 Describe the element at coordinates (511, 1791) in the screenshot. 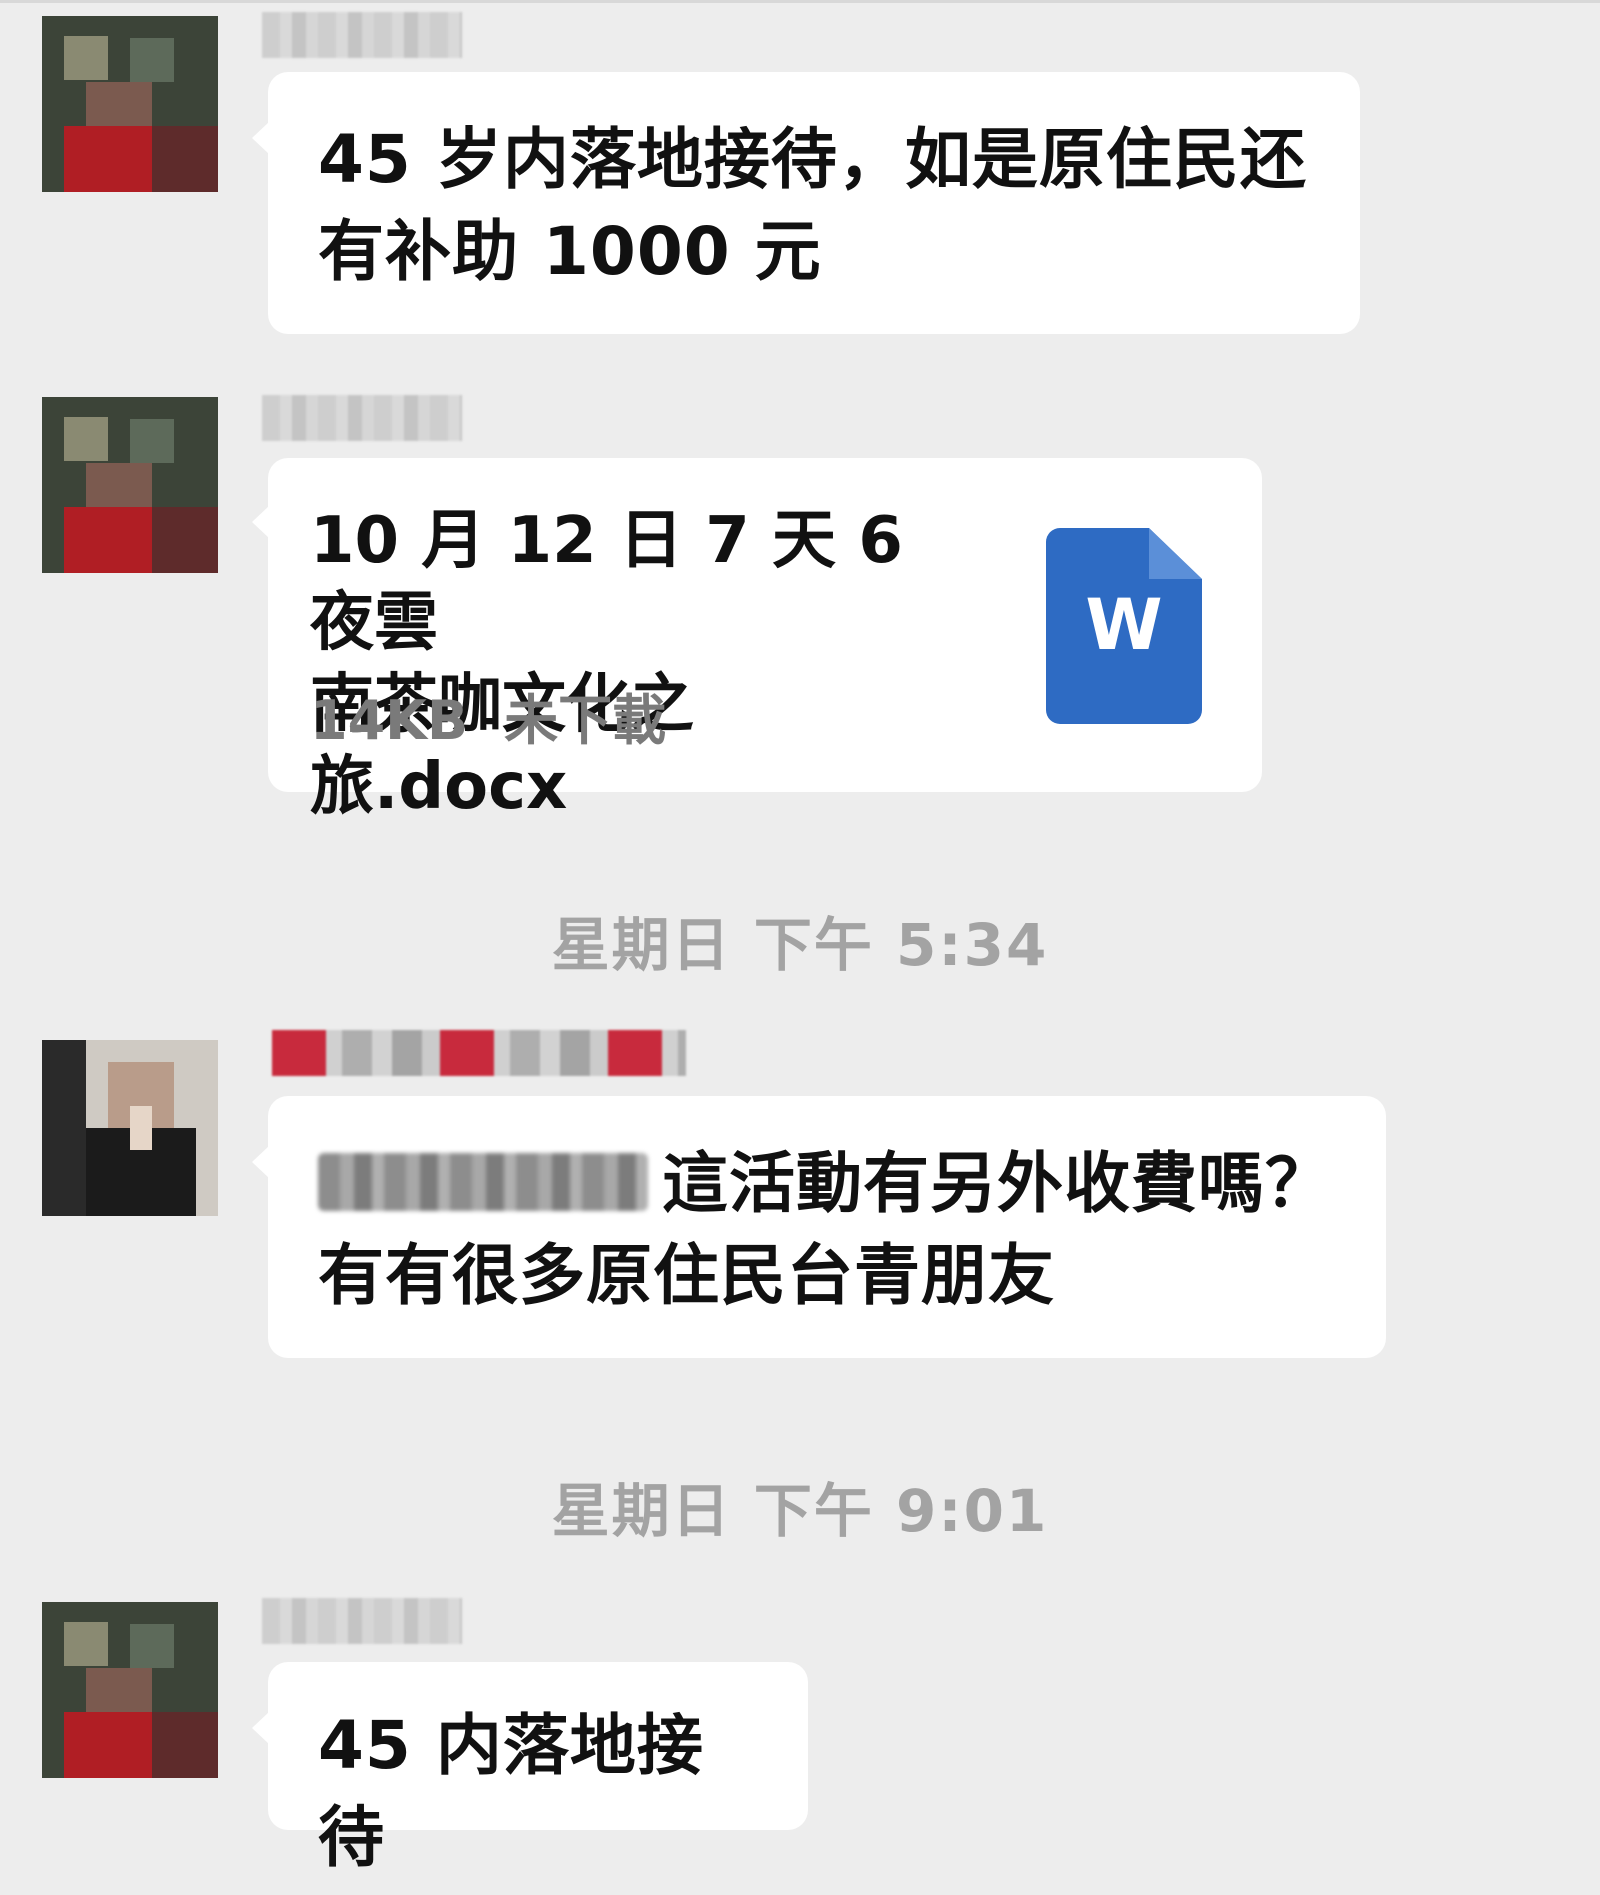

I see `message-text: 45 内落地接待` at that location.